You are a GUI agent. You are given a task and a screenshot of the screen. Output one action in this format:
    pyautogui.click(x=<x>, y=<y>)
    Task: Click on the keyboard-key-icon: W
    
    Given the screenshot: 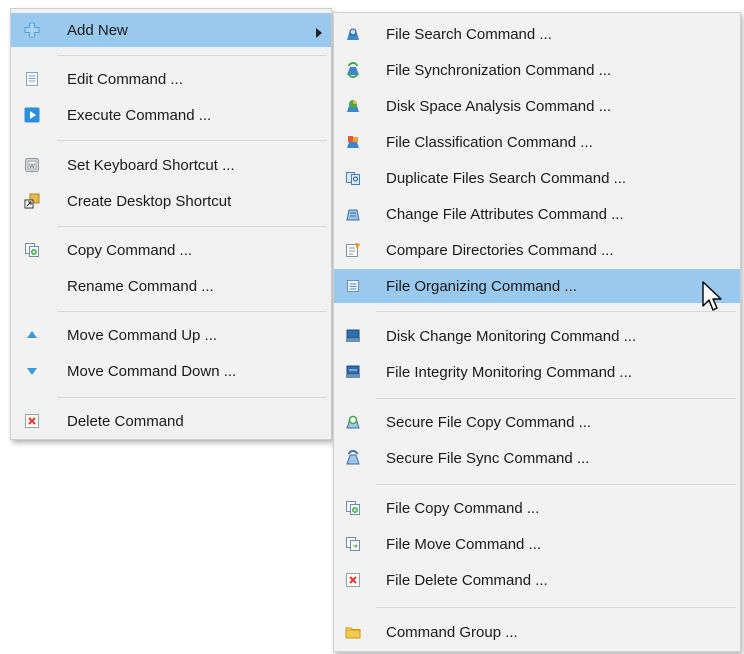 What is the action you would take?
    pyautogui.click(x=32, y=165)
    